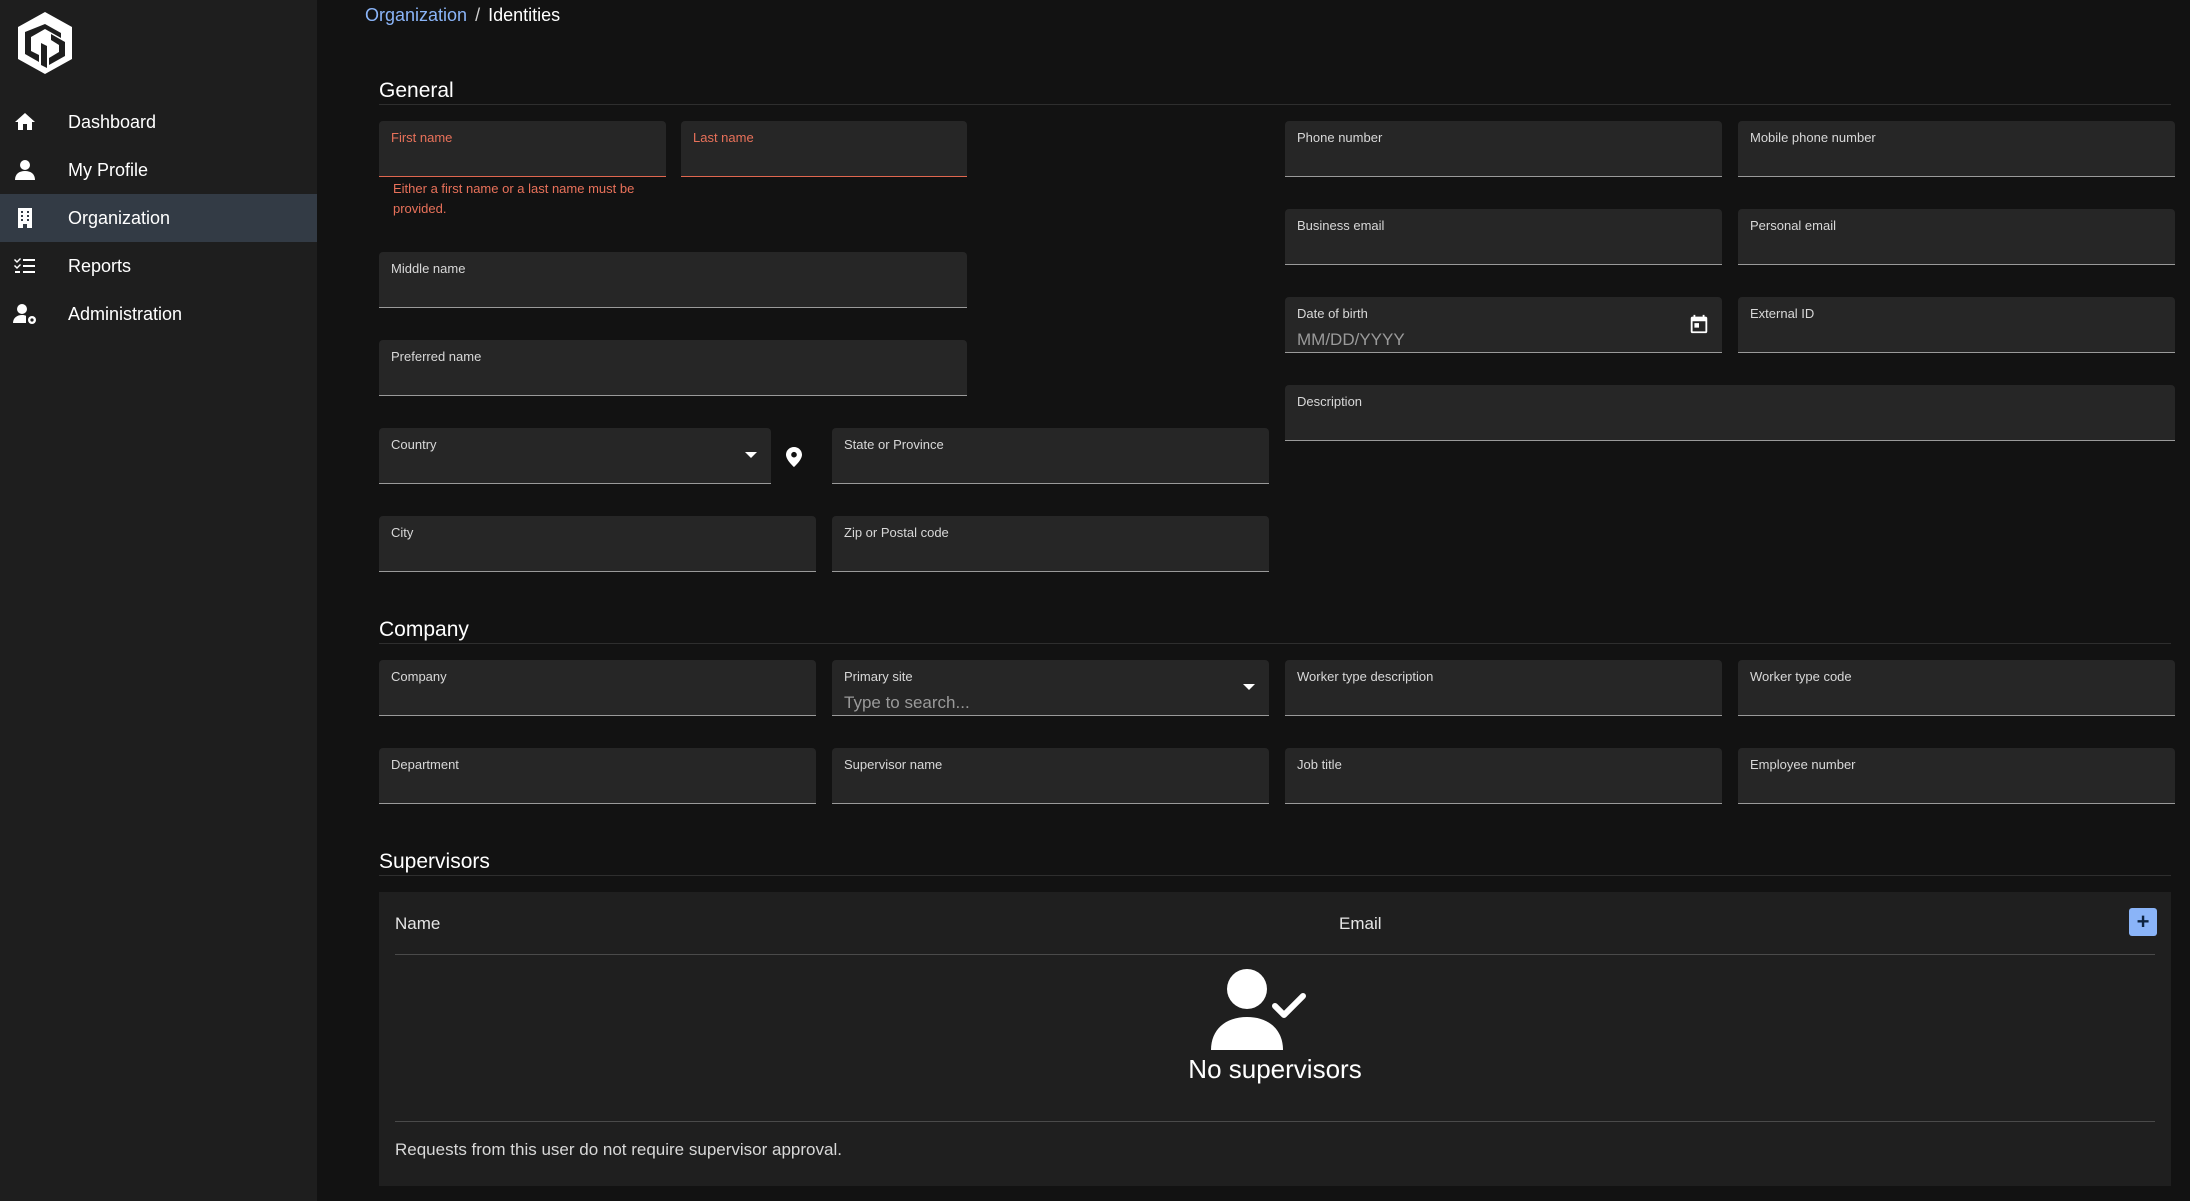  I want to click on app-logo-icon, so click(45, 43).